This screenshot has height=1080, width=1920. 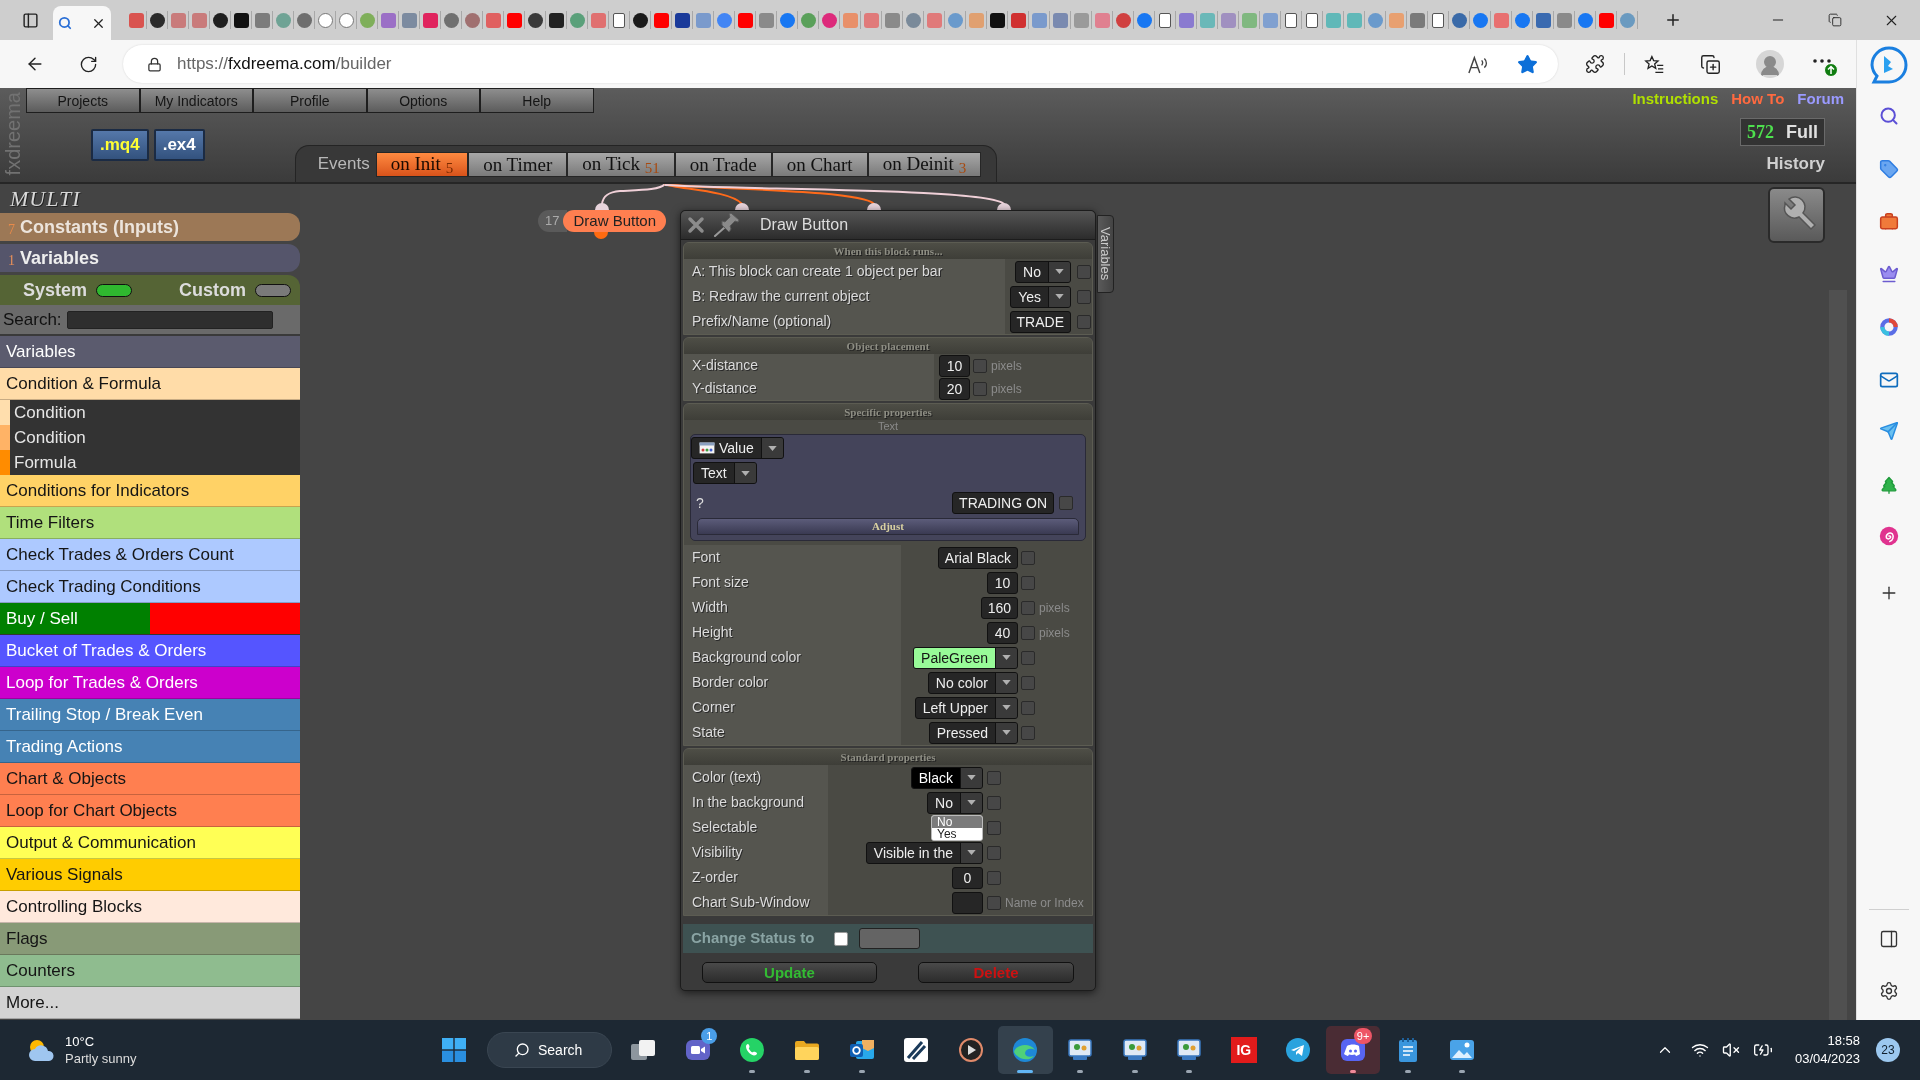 I want to click on clock-date: 03/04/2023, so click(x=1827, y=1059).